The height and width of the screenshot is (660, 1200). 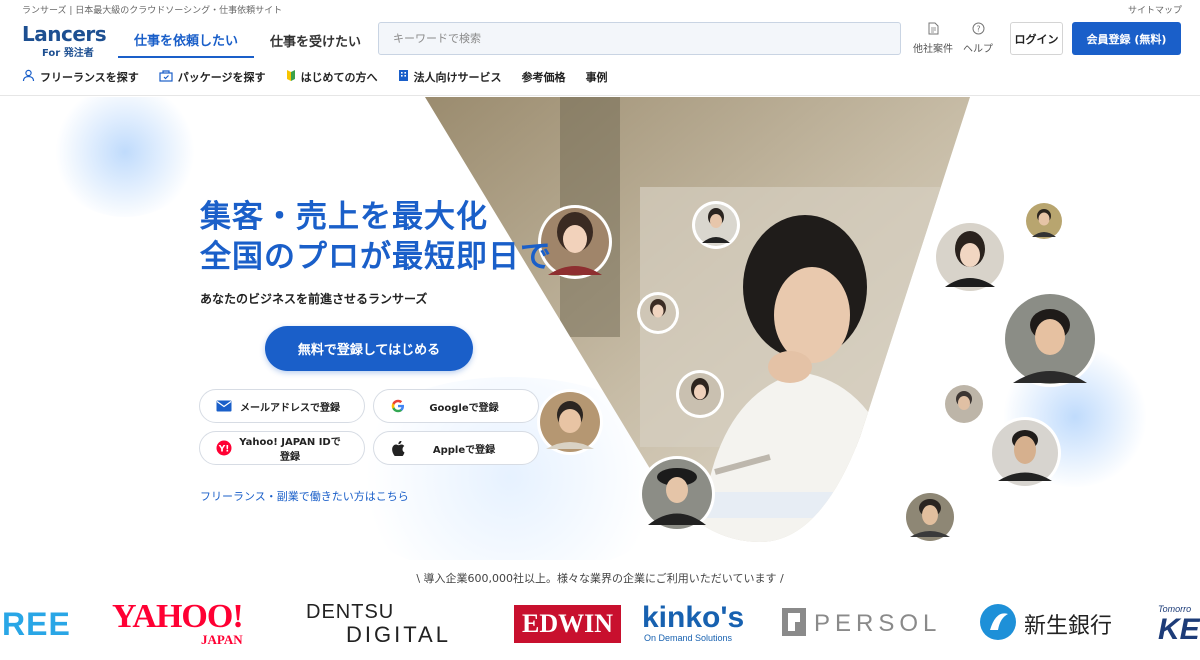 What do you see at coordinates (376, 257) in the screenshot?
I see `headline-line-2: 全国のプロが最短即日で` at bounding box center [376, 257].